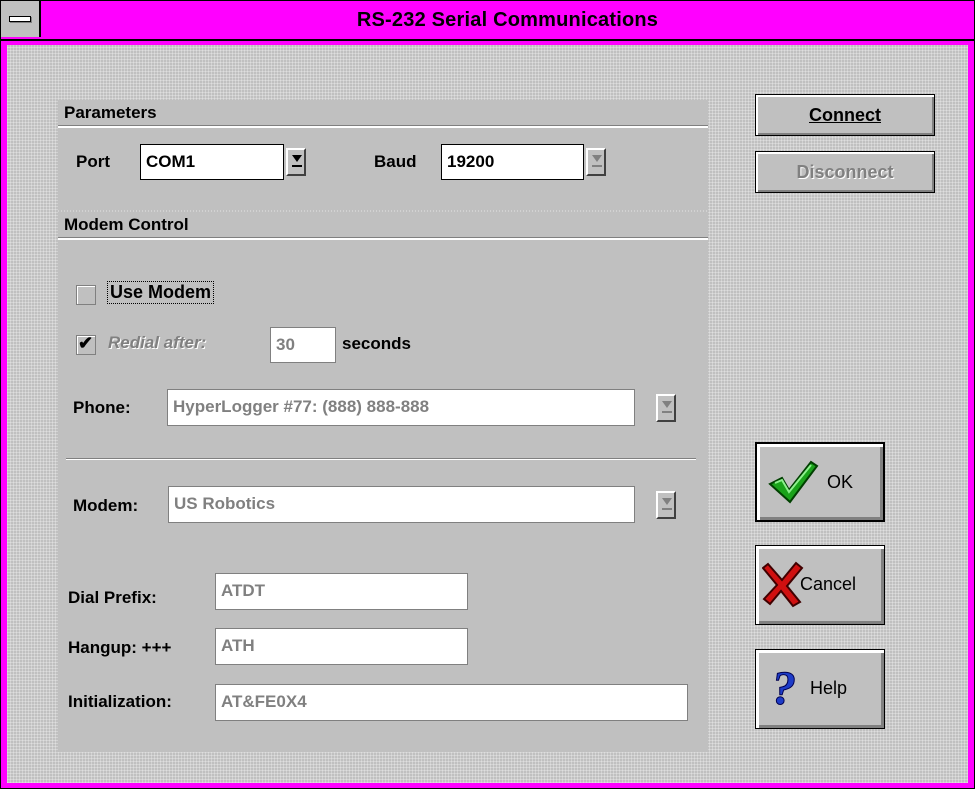  What do you see at coordinates (86, 295) in the screenshot?
I see `use-modem-checkbox` at bounding box center [86, 295].